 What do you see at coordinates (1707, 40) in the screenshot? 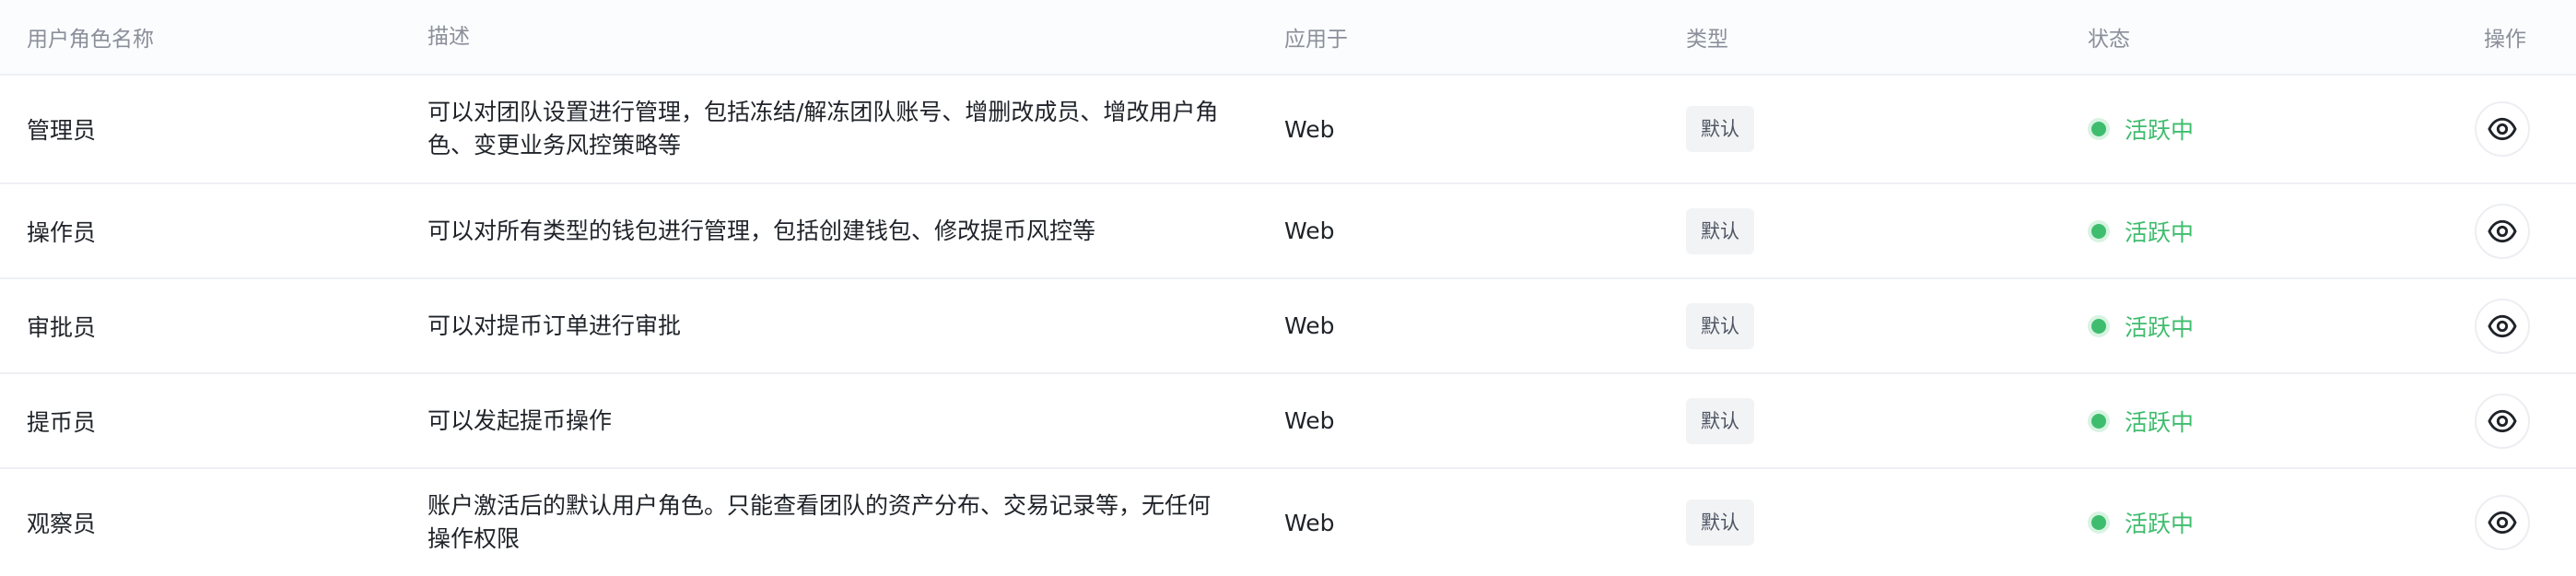
I see `column-header-type: 类型` at bounding box center [1707, 40].